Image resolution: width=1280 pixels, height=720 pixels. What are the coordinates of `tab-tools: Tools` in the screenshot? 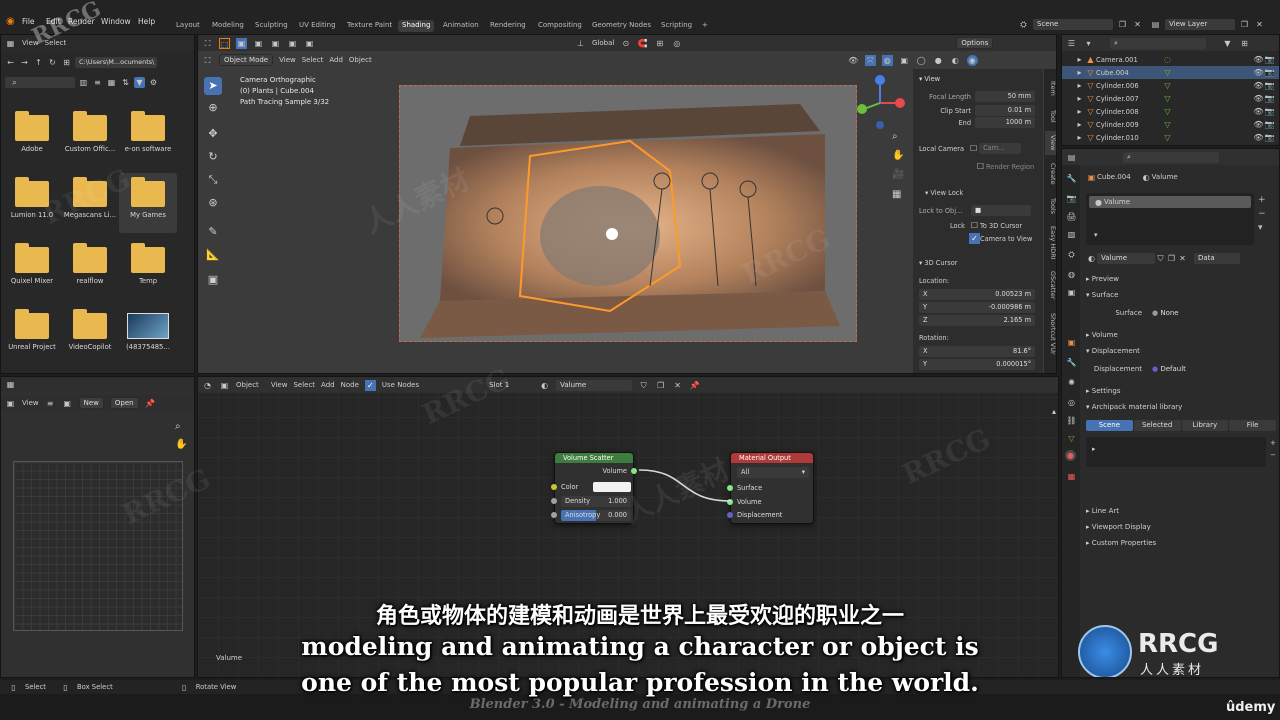 It's located at (1050, 206).